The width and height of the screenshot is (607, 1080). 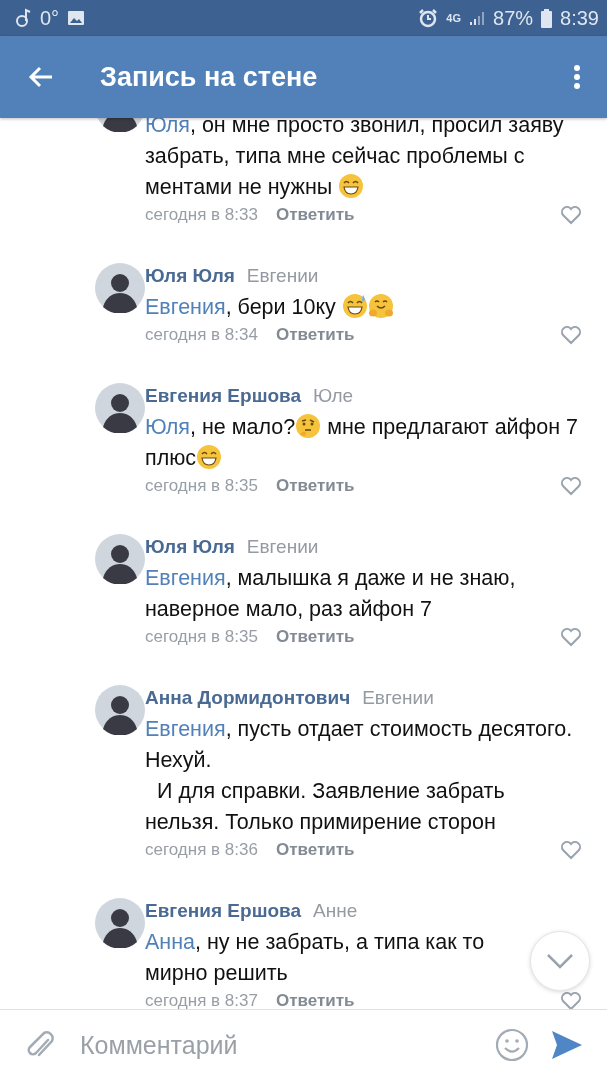 What do you see at coordinates (23, 18) in the screenshot?
I see `music-note-icon` at bounding box center [23, 18].